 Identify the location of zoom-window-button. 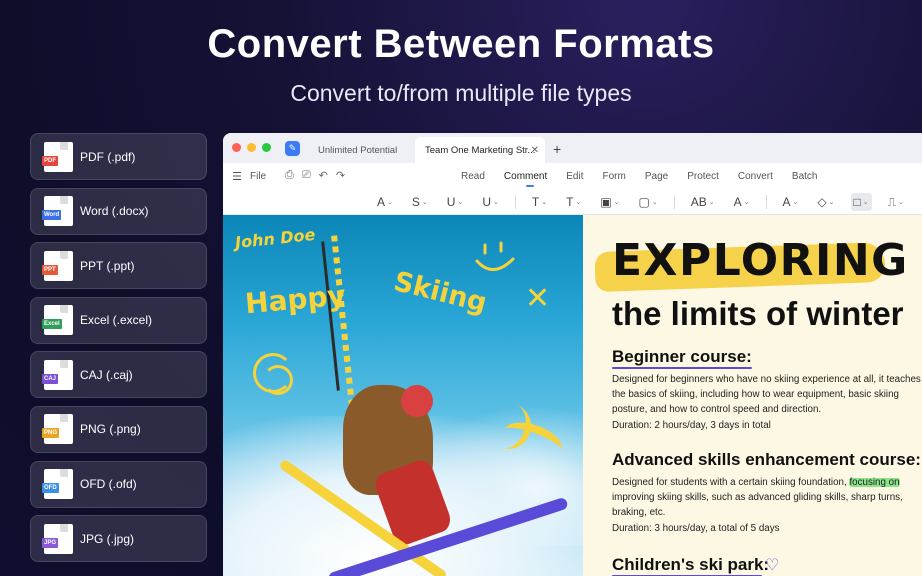
(266, 147).